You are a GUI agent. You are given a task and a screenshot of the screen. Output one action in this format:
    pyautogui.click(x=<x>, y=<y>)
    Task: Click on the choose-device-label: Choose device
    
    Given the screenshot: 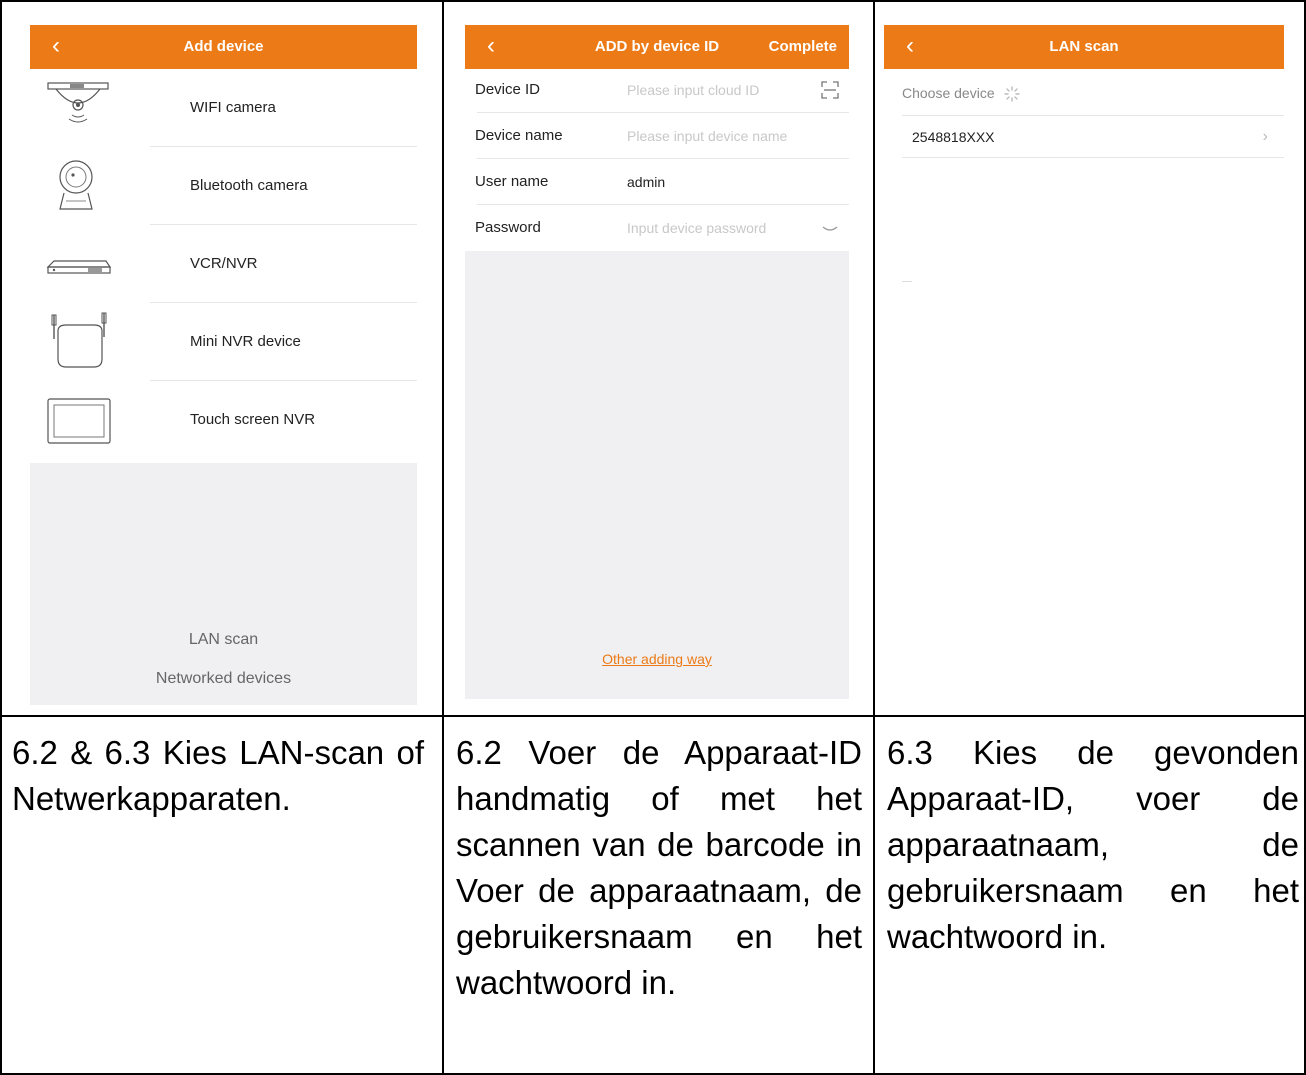 What is the action you would take?
    pyautogui.click(x=948, y=93)
    